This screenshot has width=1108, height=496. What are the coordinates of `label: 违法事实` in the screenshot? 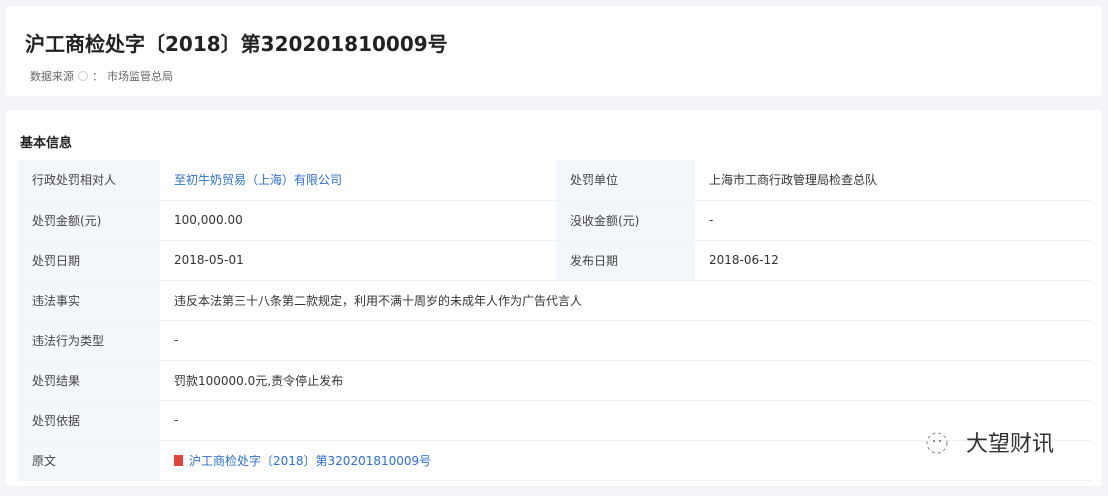 It's located at (89, 300).